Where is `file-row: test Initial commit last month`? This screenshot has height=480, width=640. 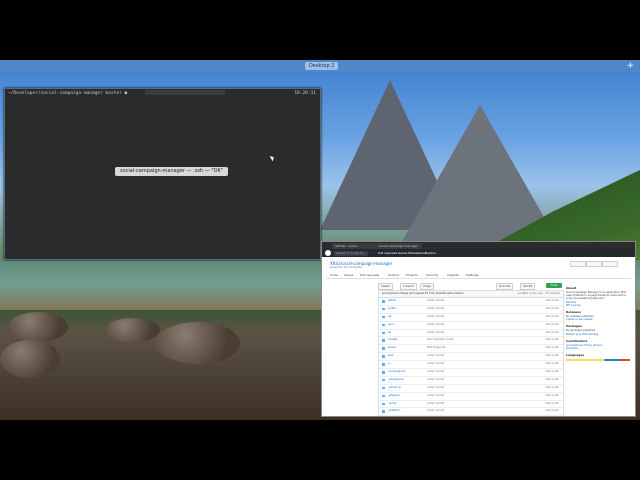 file-row: test Initial commit last month is located at coordinates (471, 357).